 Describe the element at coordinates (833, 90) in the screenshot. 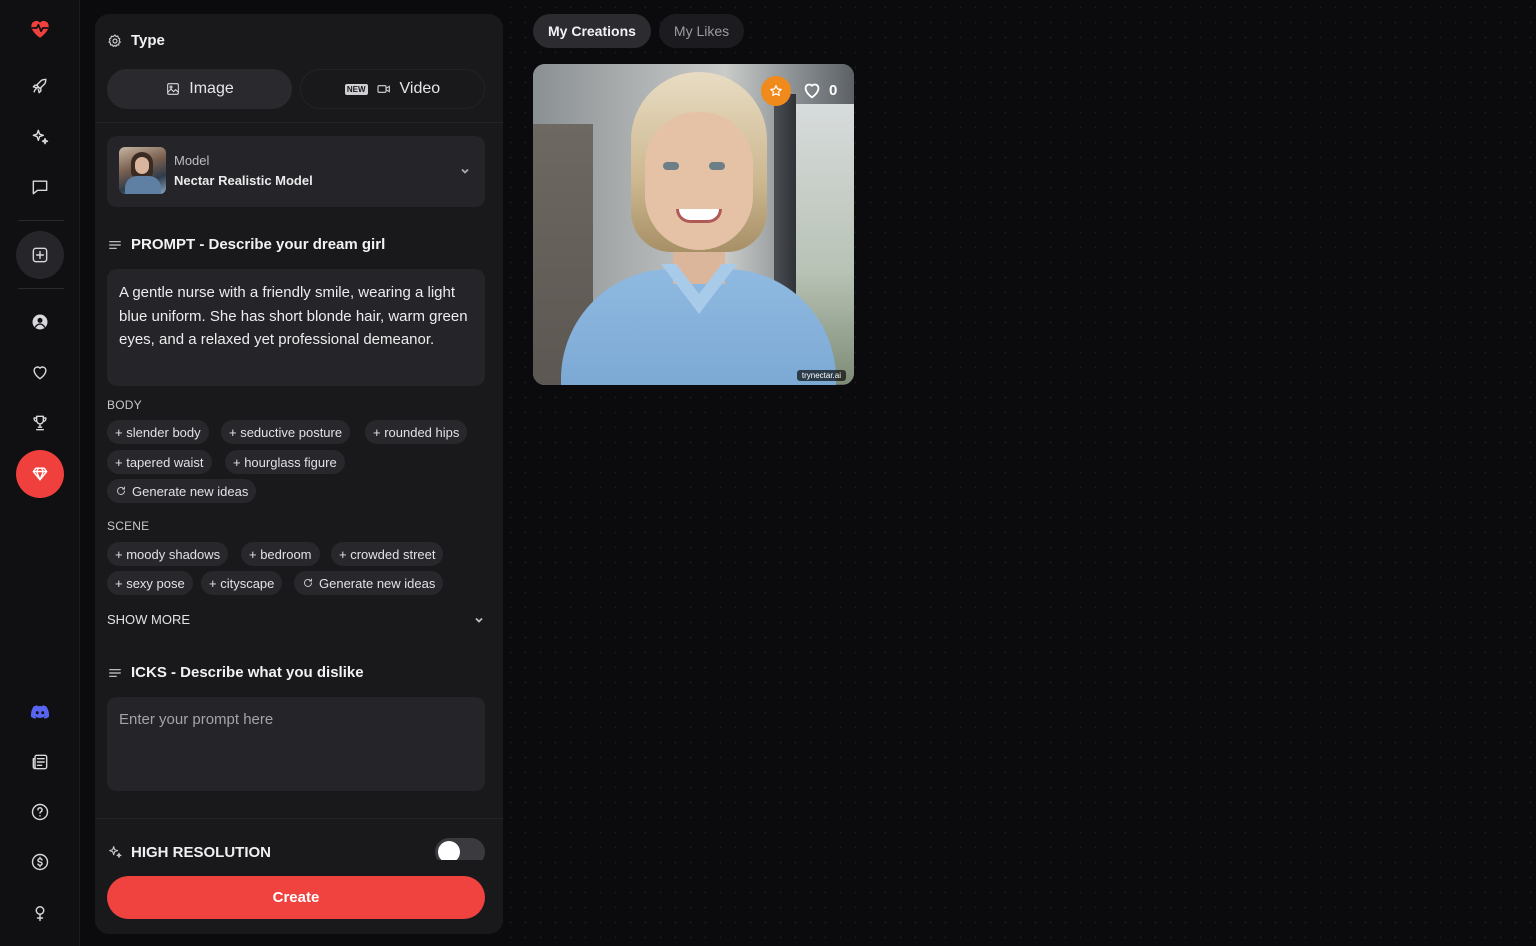

I see `like-count: 0` at that location.